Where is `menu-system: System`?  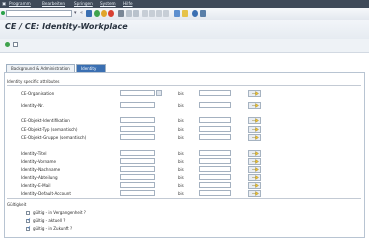 menu-system: System is located at coordinates (108, 3).